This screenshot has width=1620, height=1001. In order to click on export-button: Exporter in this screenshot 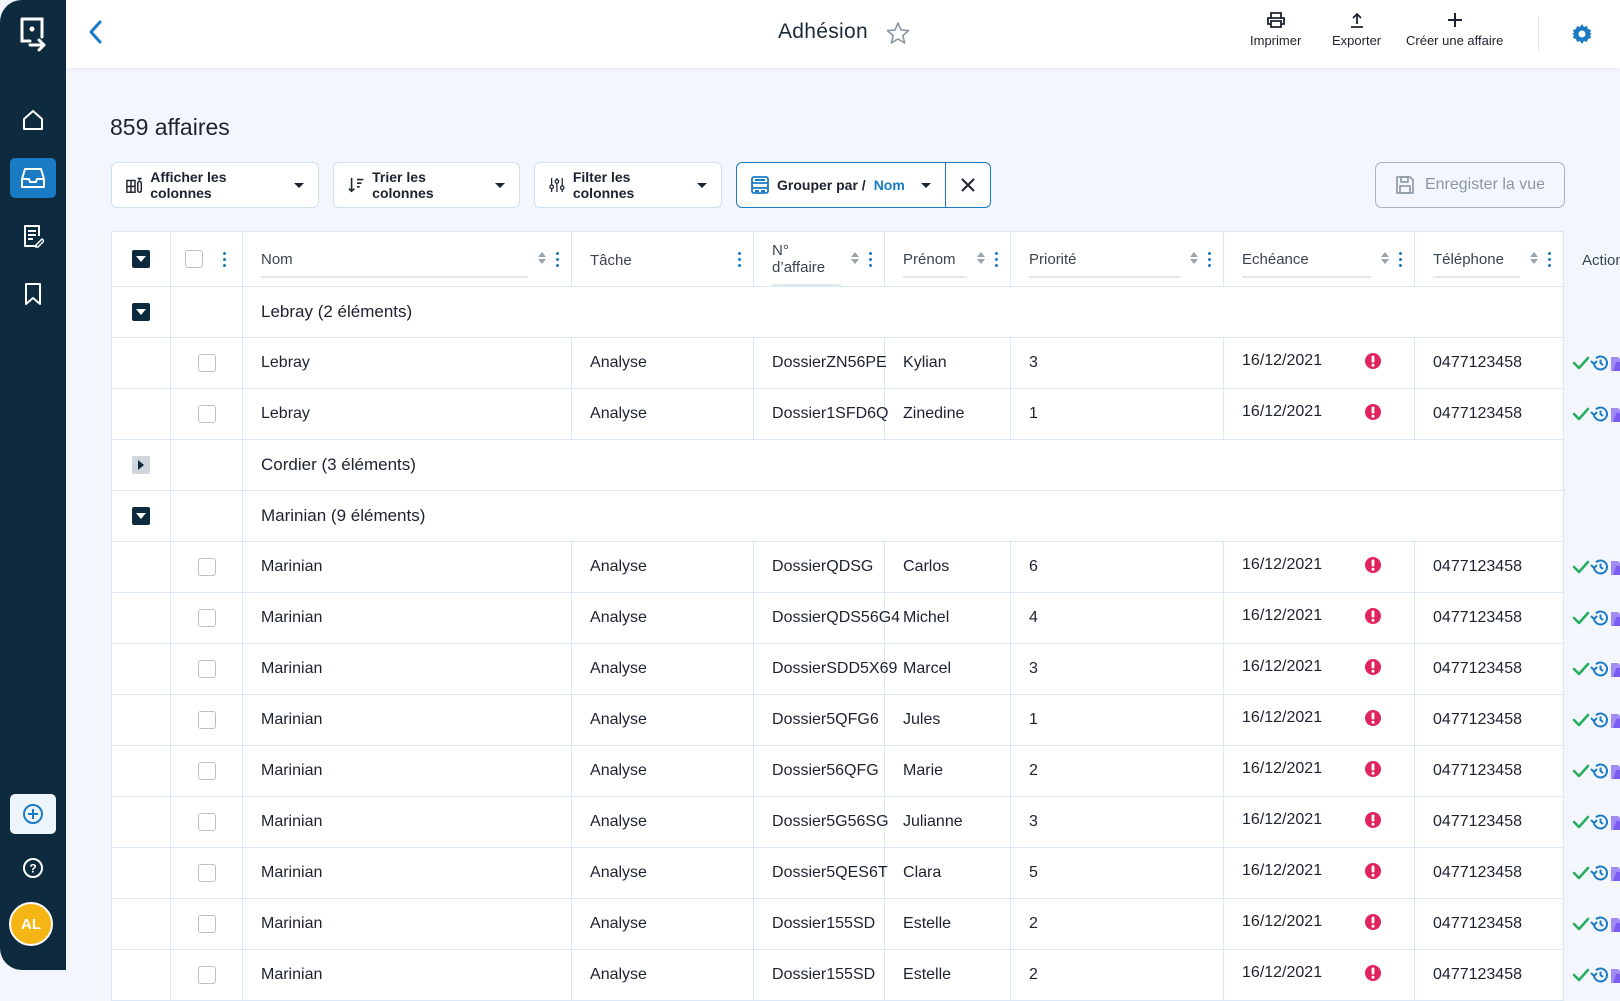, I will do `click(1356, 30)`.